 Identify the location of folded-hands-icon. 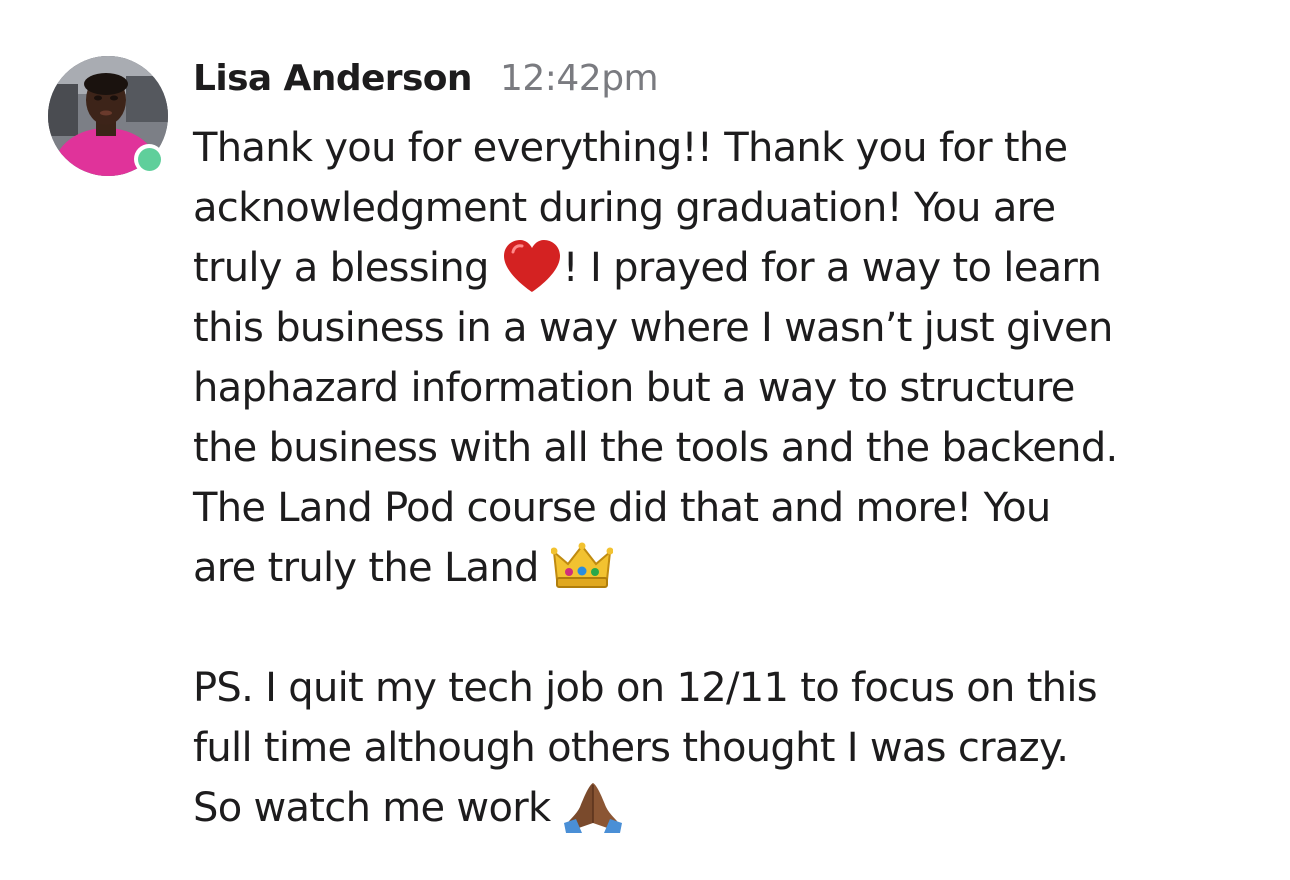
(593, 806).